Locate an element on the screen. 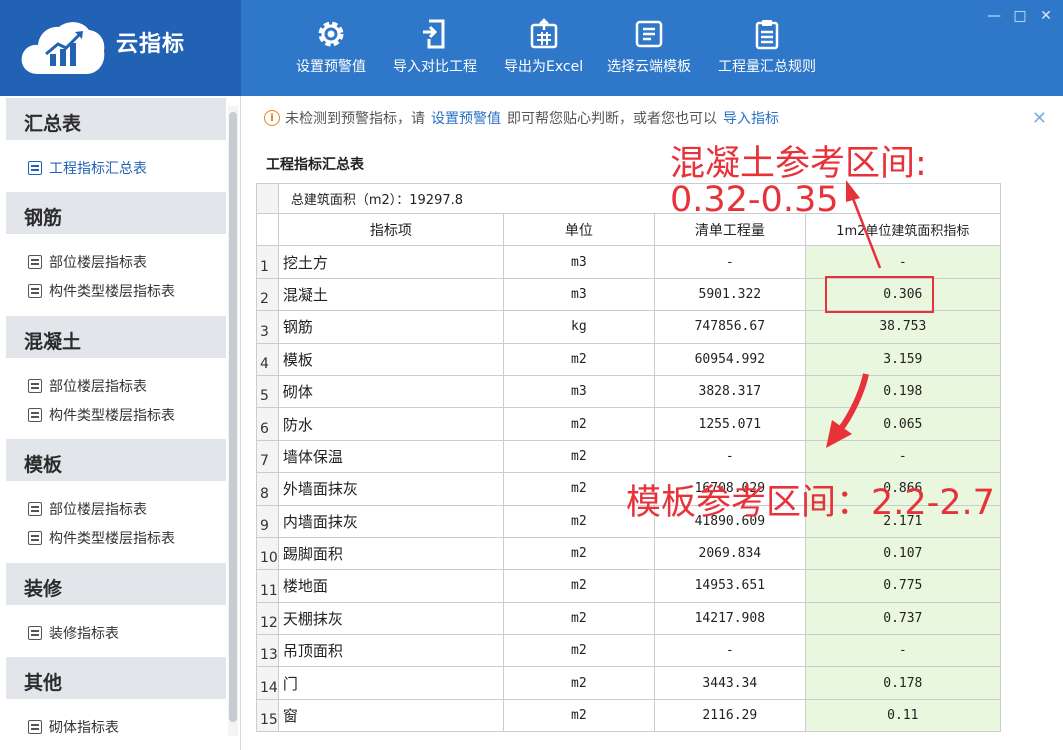 Image resolution: width=1063 pixels, height=750 pixels. table-row: 12 天棚抹灰 m2 14217.908 0.737 is located at coordinates (628, 618).